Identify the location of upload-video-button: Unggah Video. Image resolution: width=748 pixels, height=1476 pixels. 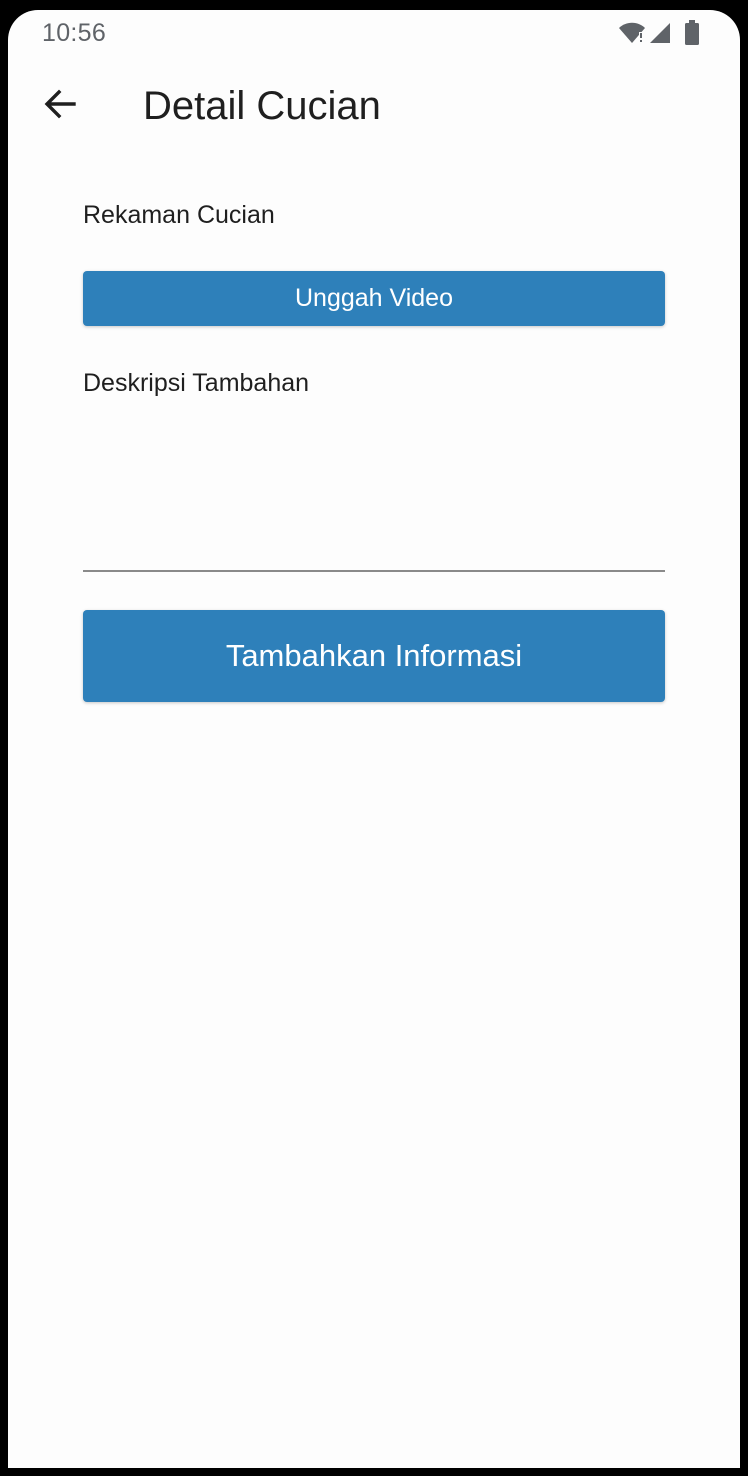
(374, 298).